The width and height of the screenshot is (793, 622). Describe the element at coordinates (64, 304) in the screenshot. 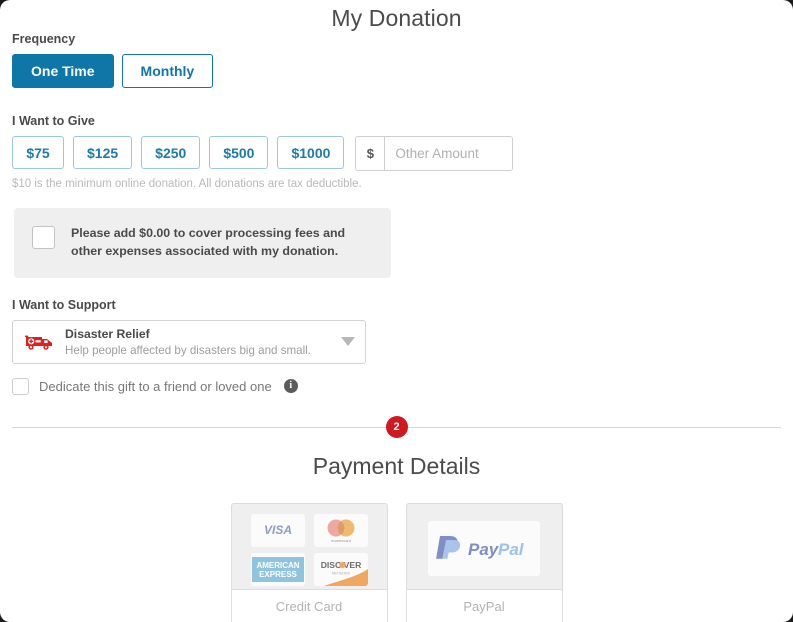

I see `support-label: I Want to Support` at that location.